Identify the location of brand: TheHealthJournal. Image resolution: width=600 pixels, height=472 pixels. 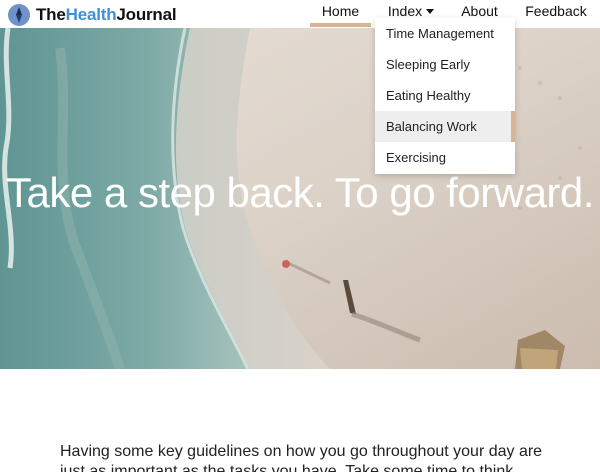
(92, 15).